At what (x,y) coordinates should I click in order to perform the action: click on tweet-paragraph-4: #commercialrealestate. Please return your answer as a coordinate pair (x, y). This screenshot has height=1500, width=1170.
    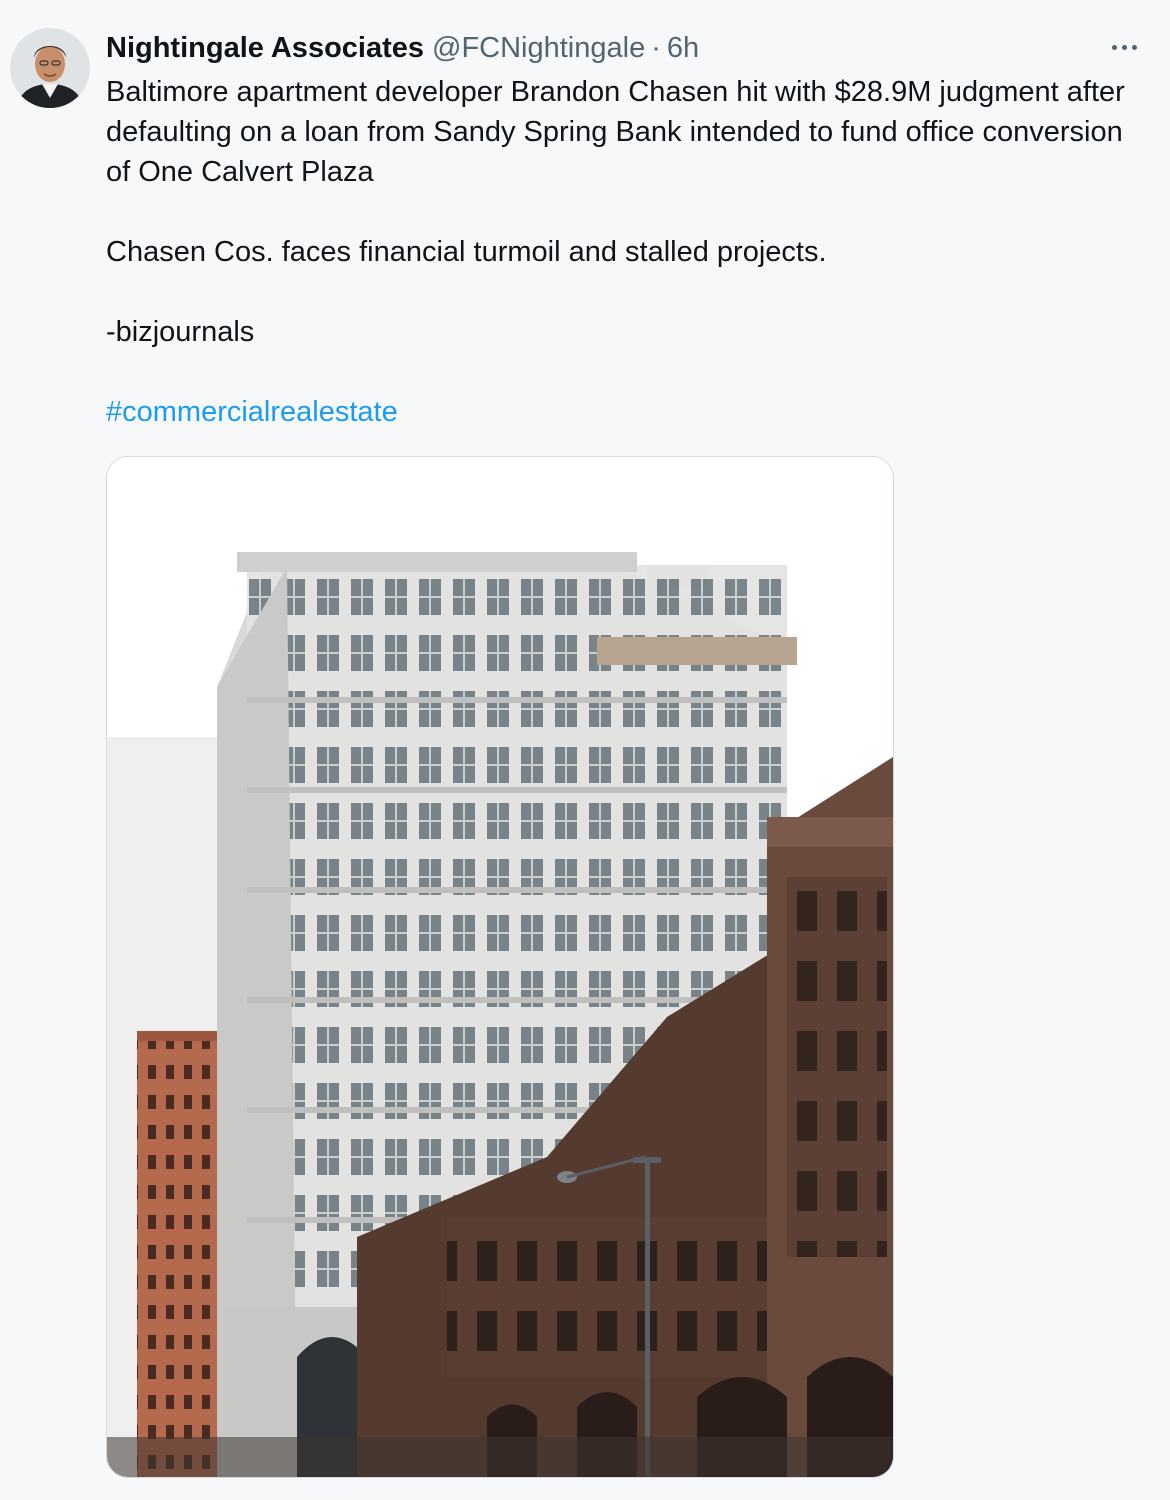
    Looking at the image, I should click on (626, 412).